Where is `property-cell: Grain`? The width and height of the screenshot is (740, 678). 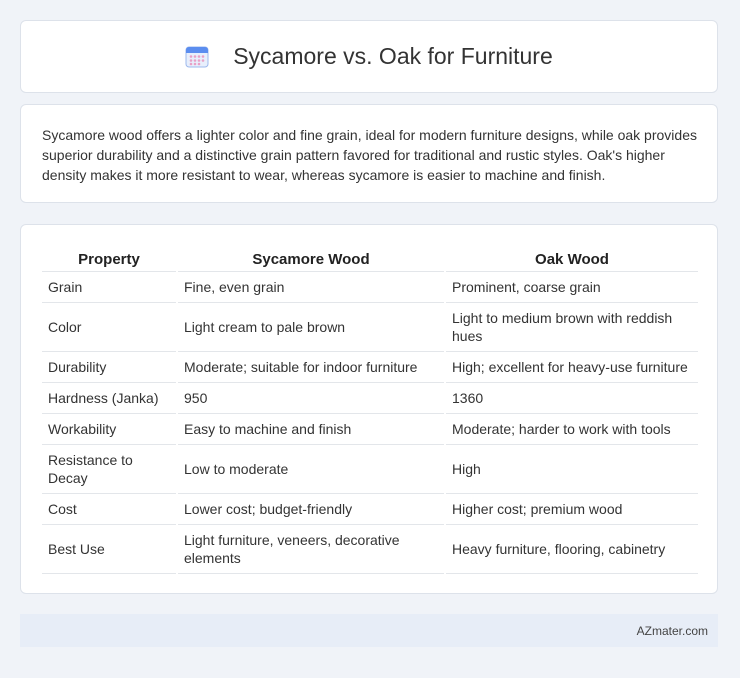
property-cell: Grain is located at coordinates (109, 287).